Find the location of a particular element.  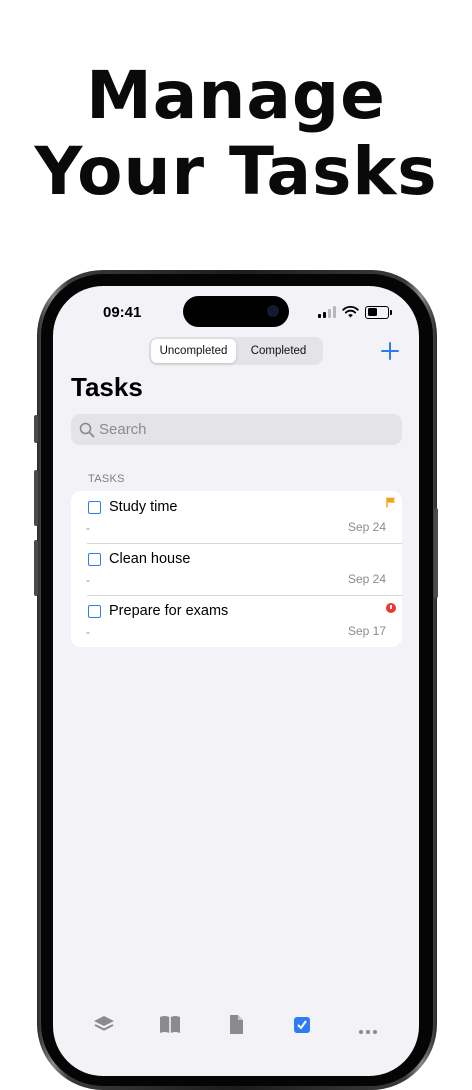

task-row: Clean house - Sep 24 is located at coordinates (236, 569).